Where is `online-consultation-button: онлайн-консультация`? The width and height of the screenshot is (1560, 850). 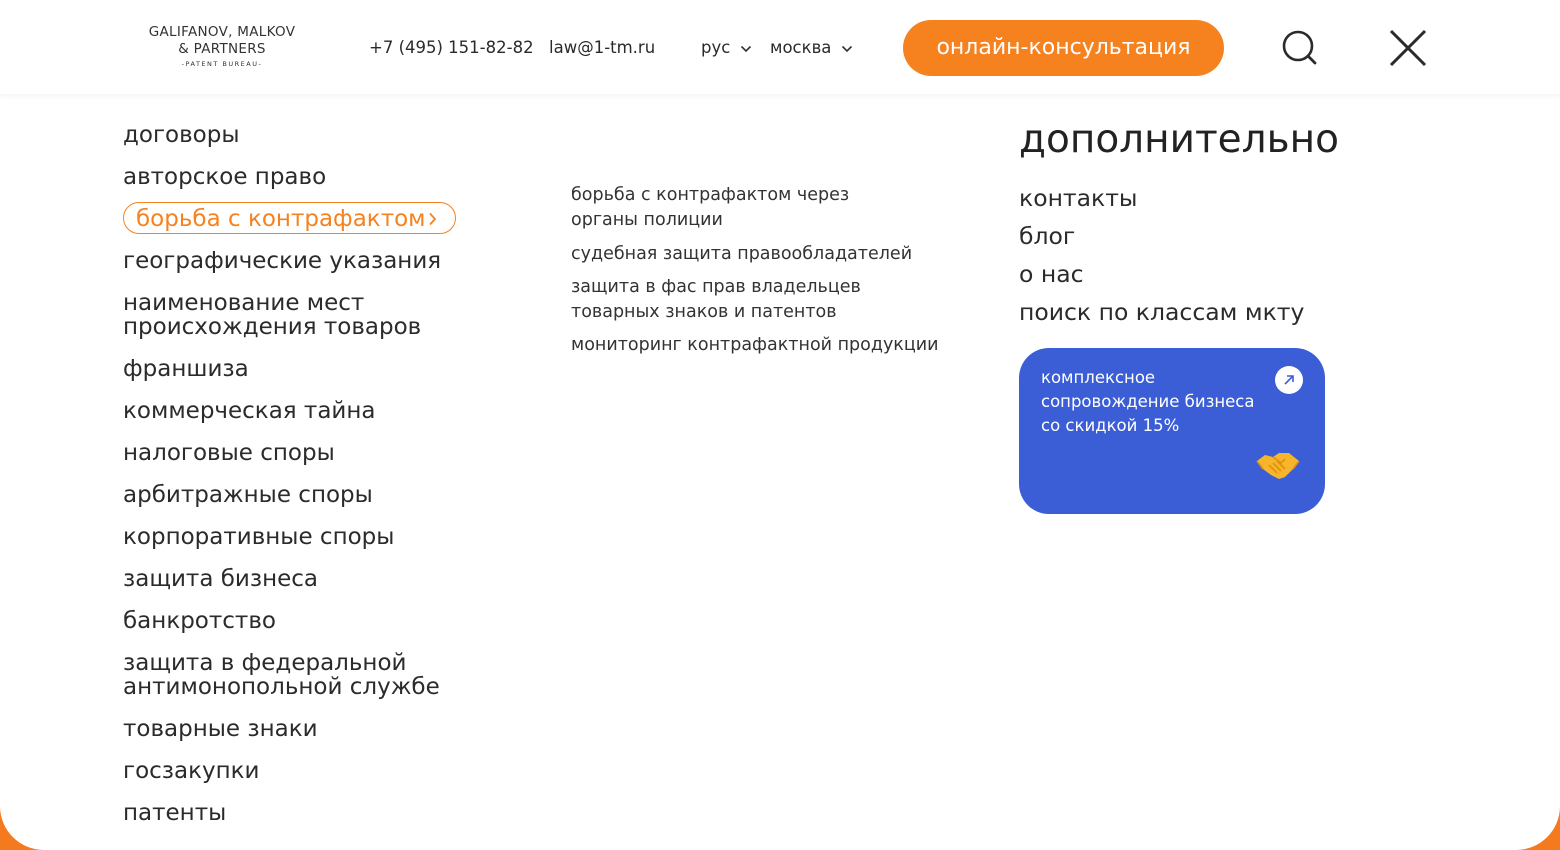
online-consultation-button: онлайн-консультация is located at coordinates (1063, 48).